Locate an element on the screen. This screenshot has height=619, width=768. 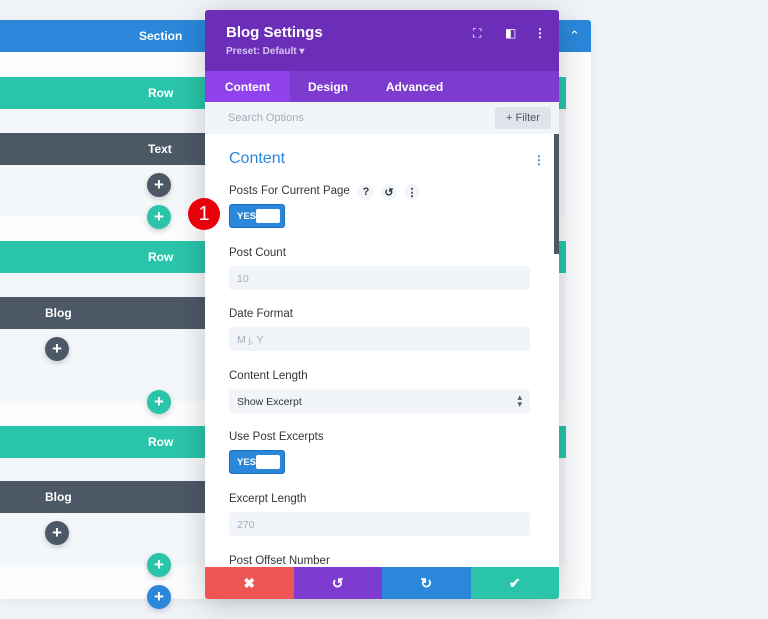
content-length-select: Show Excerpt ▴ ▾ is located at coordinates (379, 401).